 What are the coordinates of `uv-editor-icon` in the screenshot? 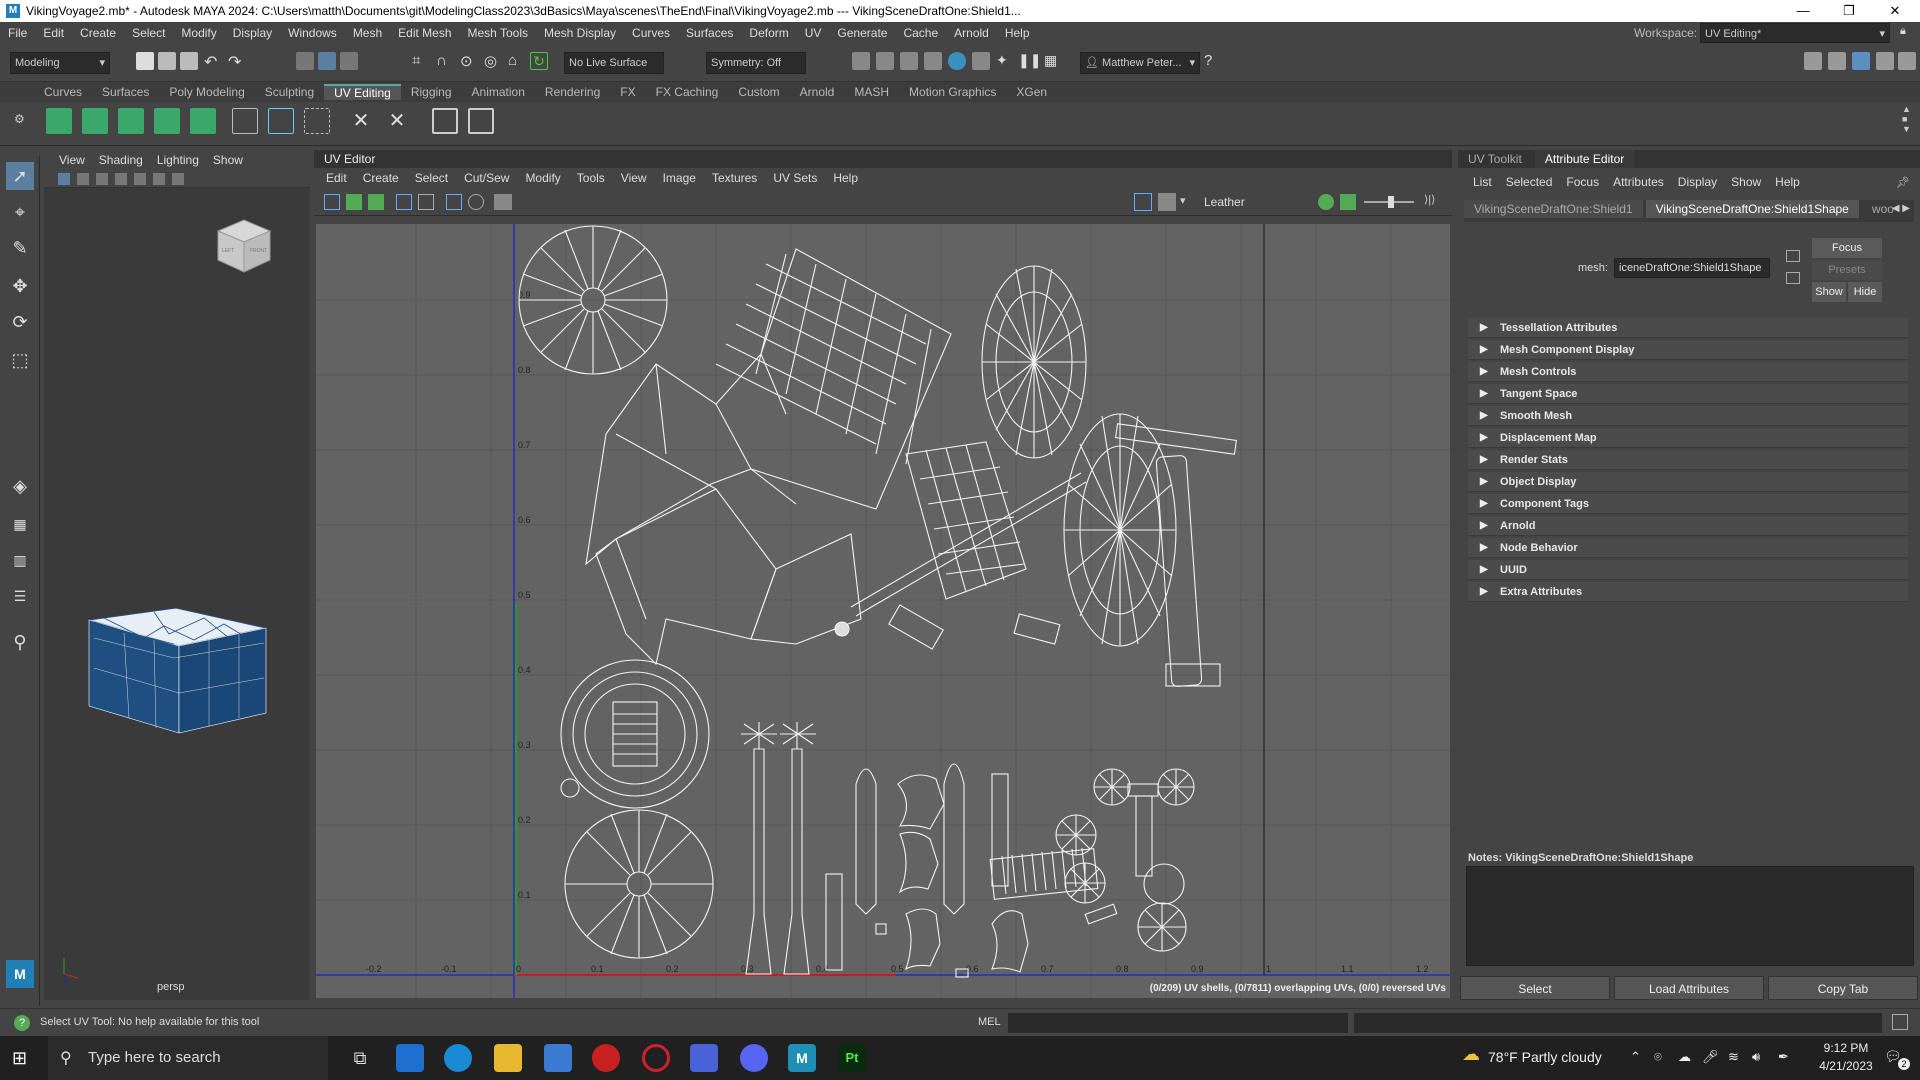 It's located at (445, 121).